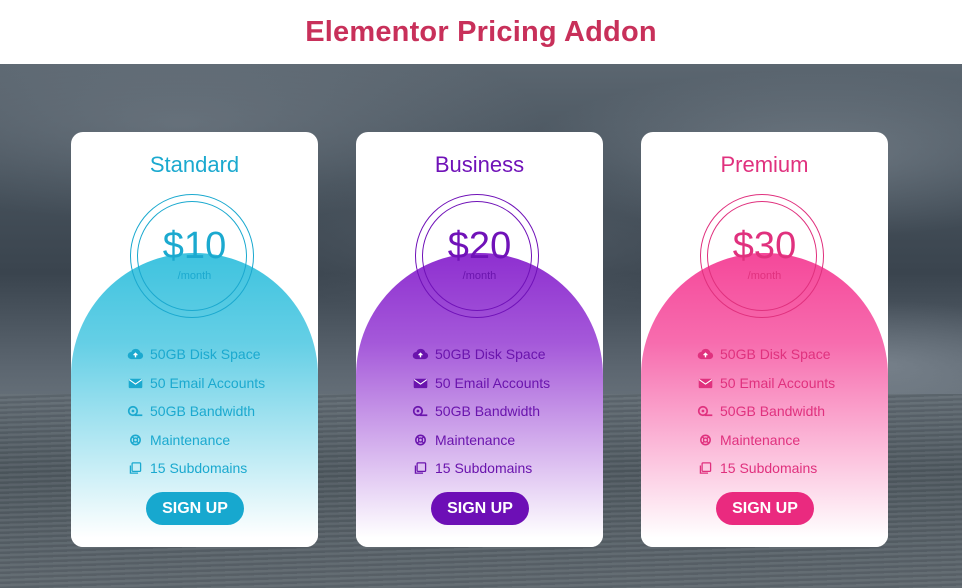 The image size is (962, 588). What do you see at coordinates (479, 164) in the screenshot?
I see `plan-name: Business` at bounding box center [479, 164].